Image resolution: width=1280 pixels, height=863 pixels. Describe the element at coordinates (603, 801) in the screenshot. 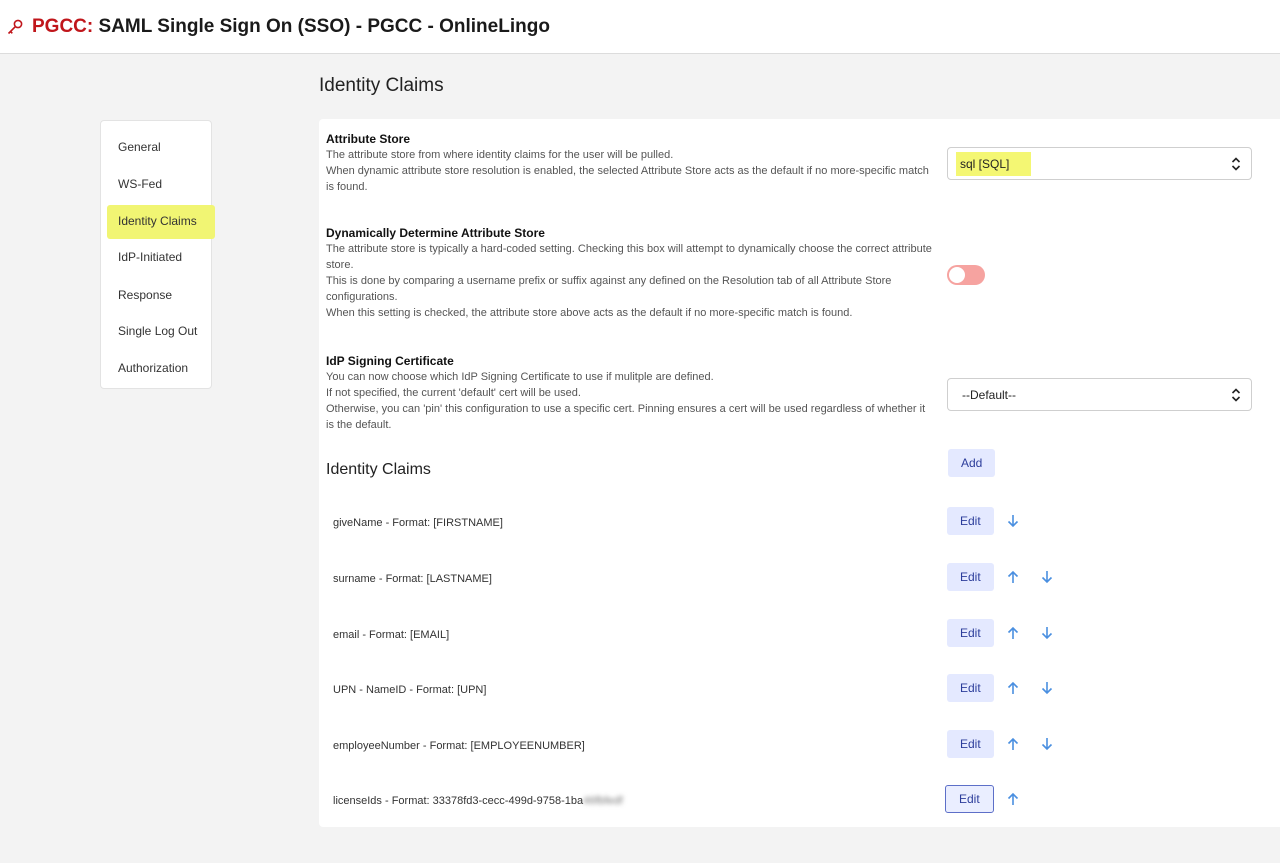

I see `redacted-text: 46fbfedf` at that location.